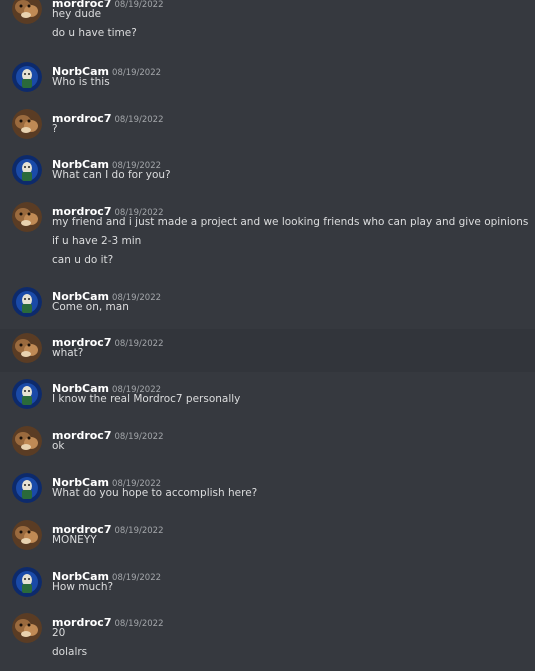  I want to click on chat-message: NorbCam 08/19/2022 Come on, man, so click(267, 304).